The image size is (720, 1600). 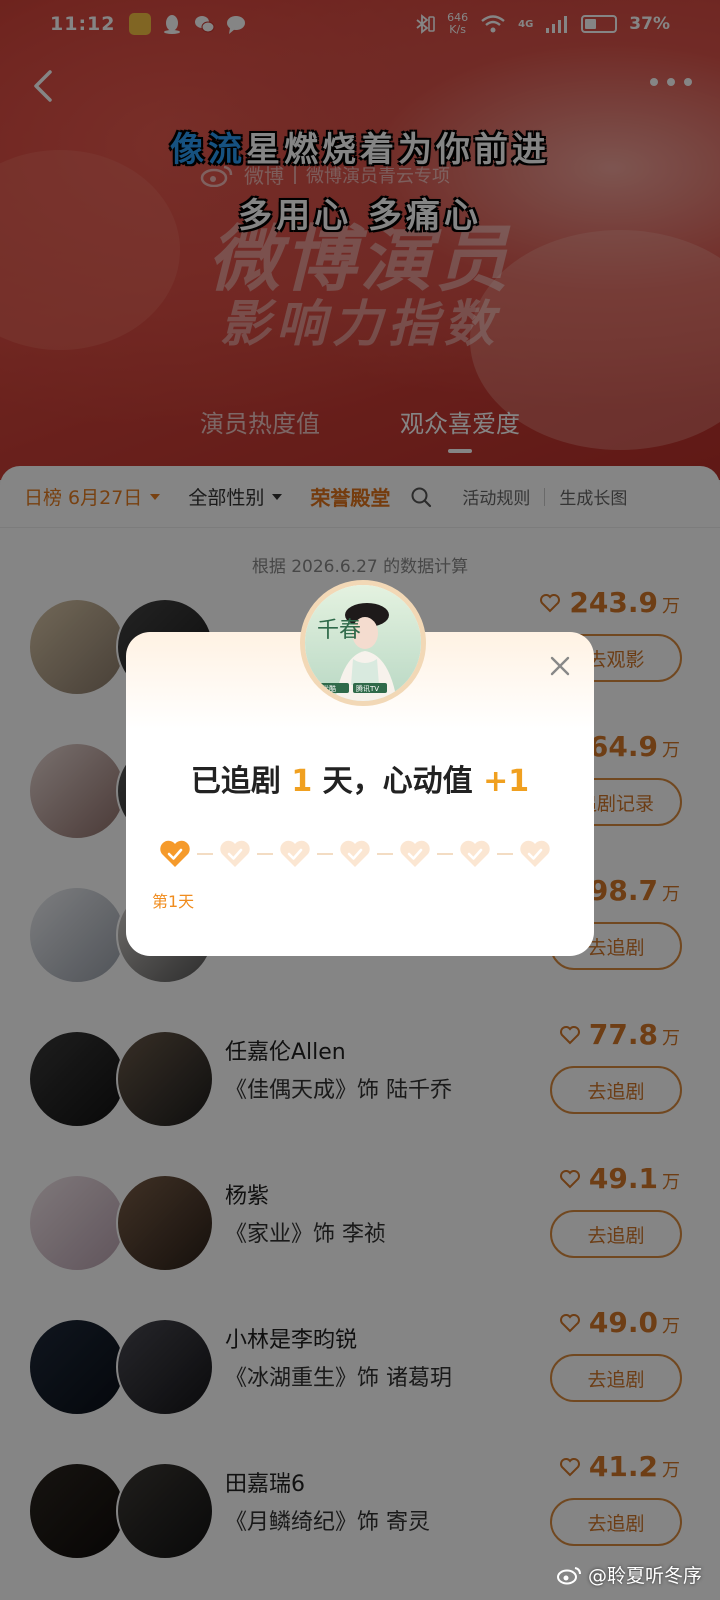 What do you see at coordinates (568, 1575) in the screenshot?
I see `weibo-logo-icon` at bounding box center [568, 1575].